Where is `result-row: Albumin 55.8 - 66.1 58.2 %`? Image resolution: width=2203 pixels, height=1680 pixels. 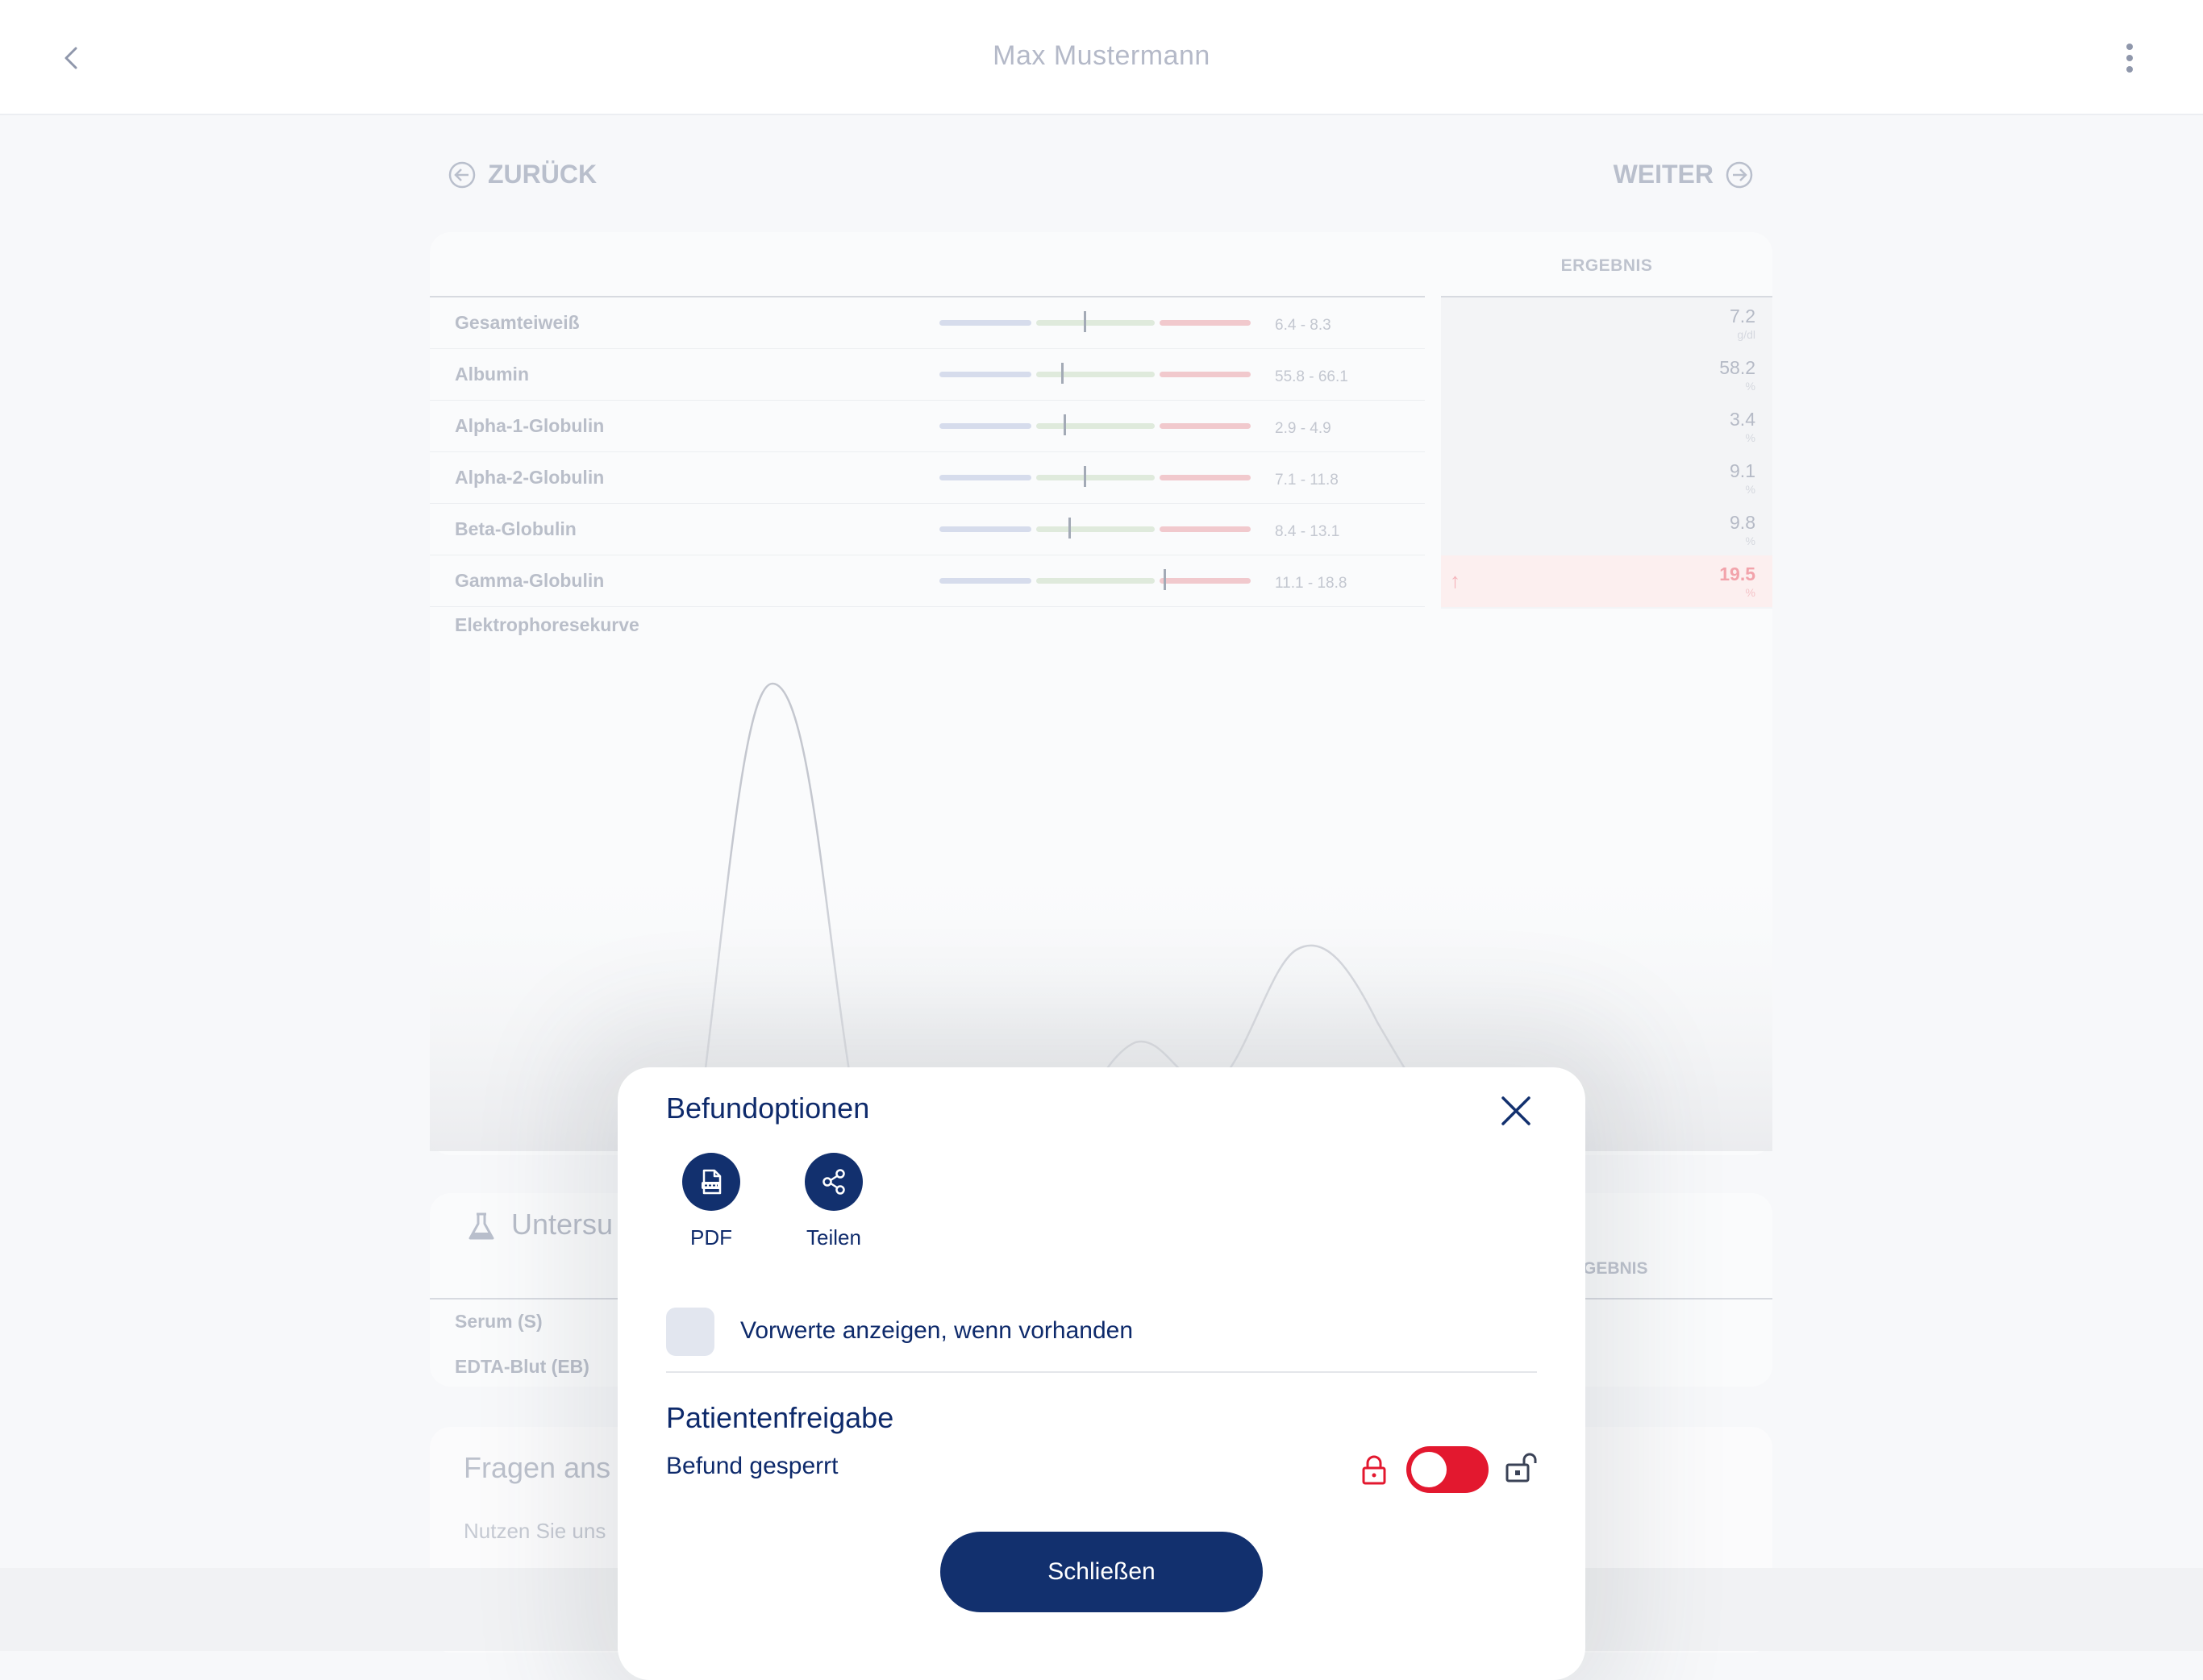 result-row: Albumin 55.8 - 66.1 58.2 % is located at coordinates (1101, 375).